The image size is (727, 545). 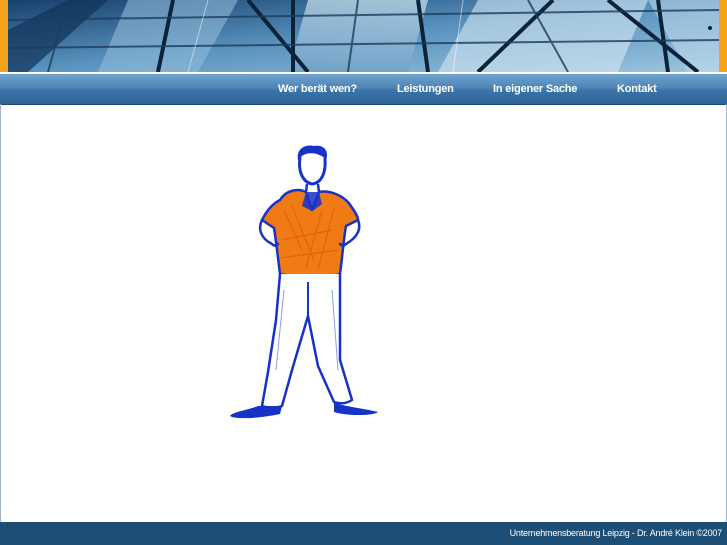 I want to click on nav-item-kontakt: Kontakt, so click(x=637, y=89).